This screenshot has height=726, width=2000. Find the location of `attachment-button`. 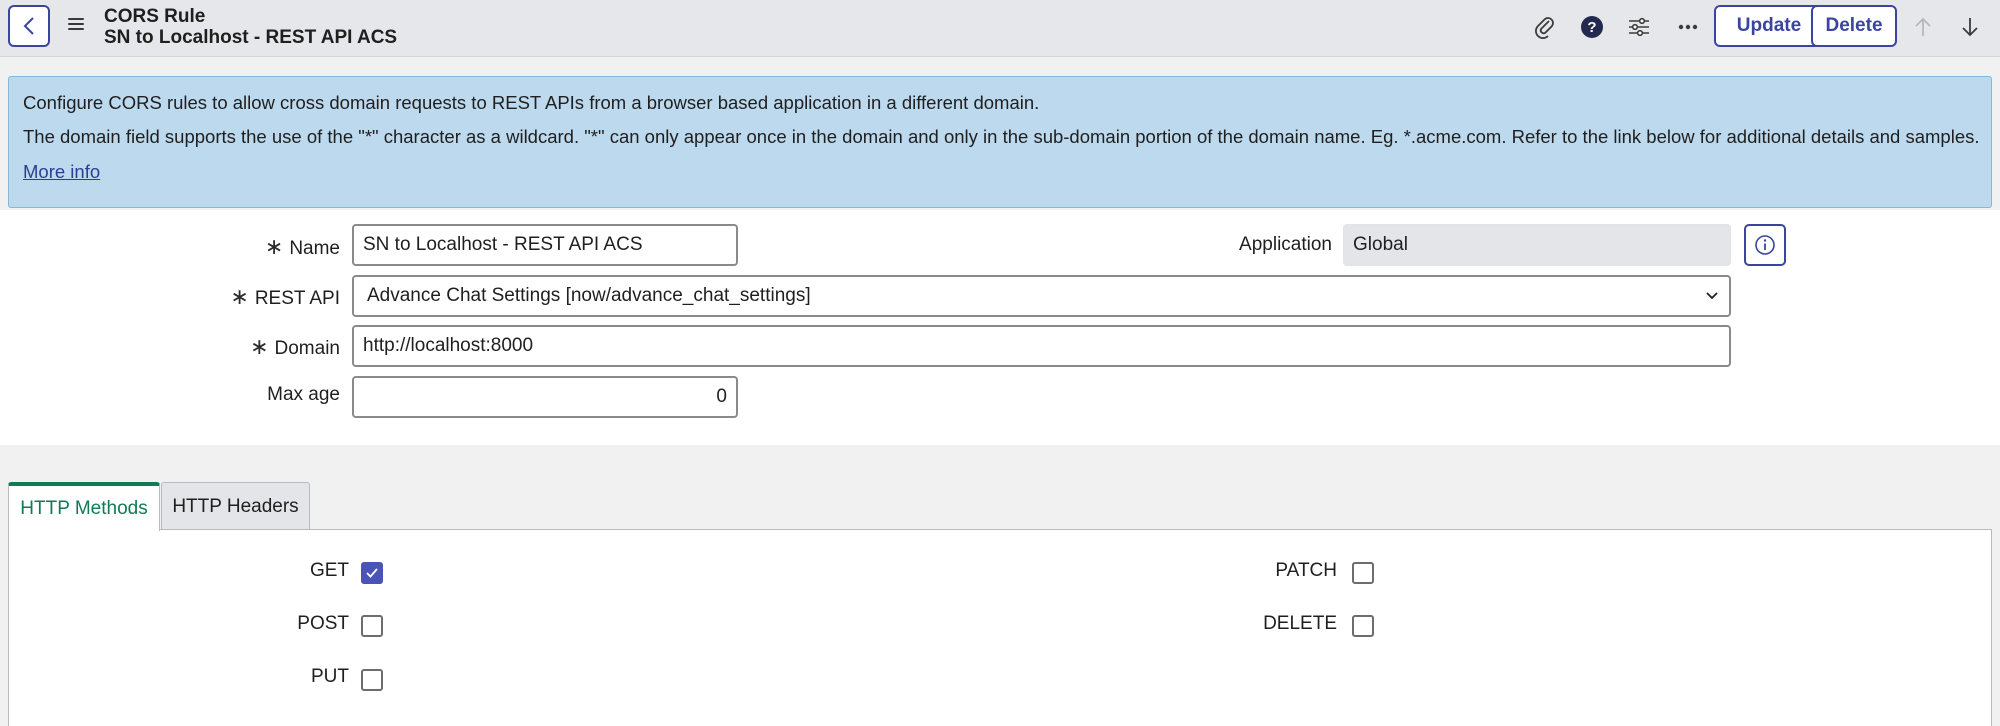

attachment-button is located at coordinates (1545, 27).